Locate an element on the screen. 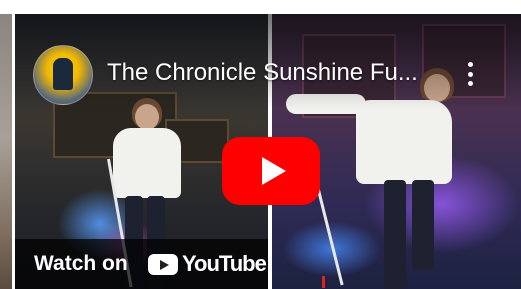  play-icon is located at coordinates (274, 171).